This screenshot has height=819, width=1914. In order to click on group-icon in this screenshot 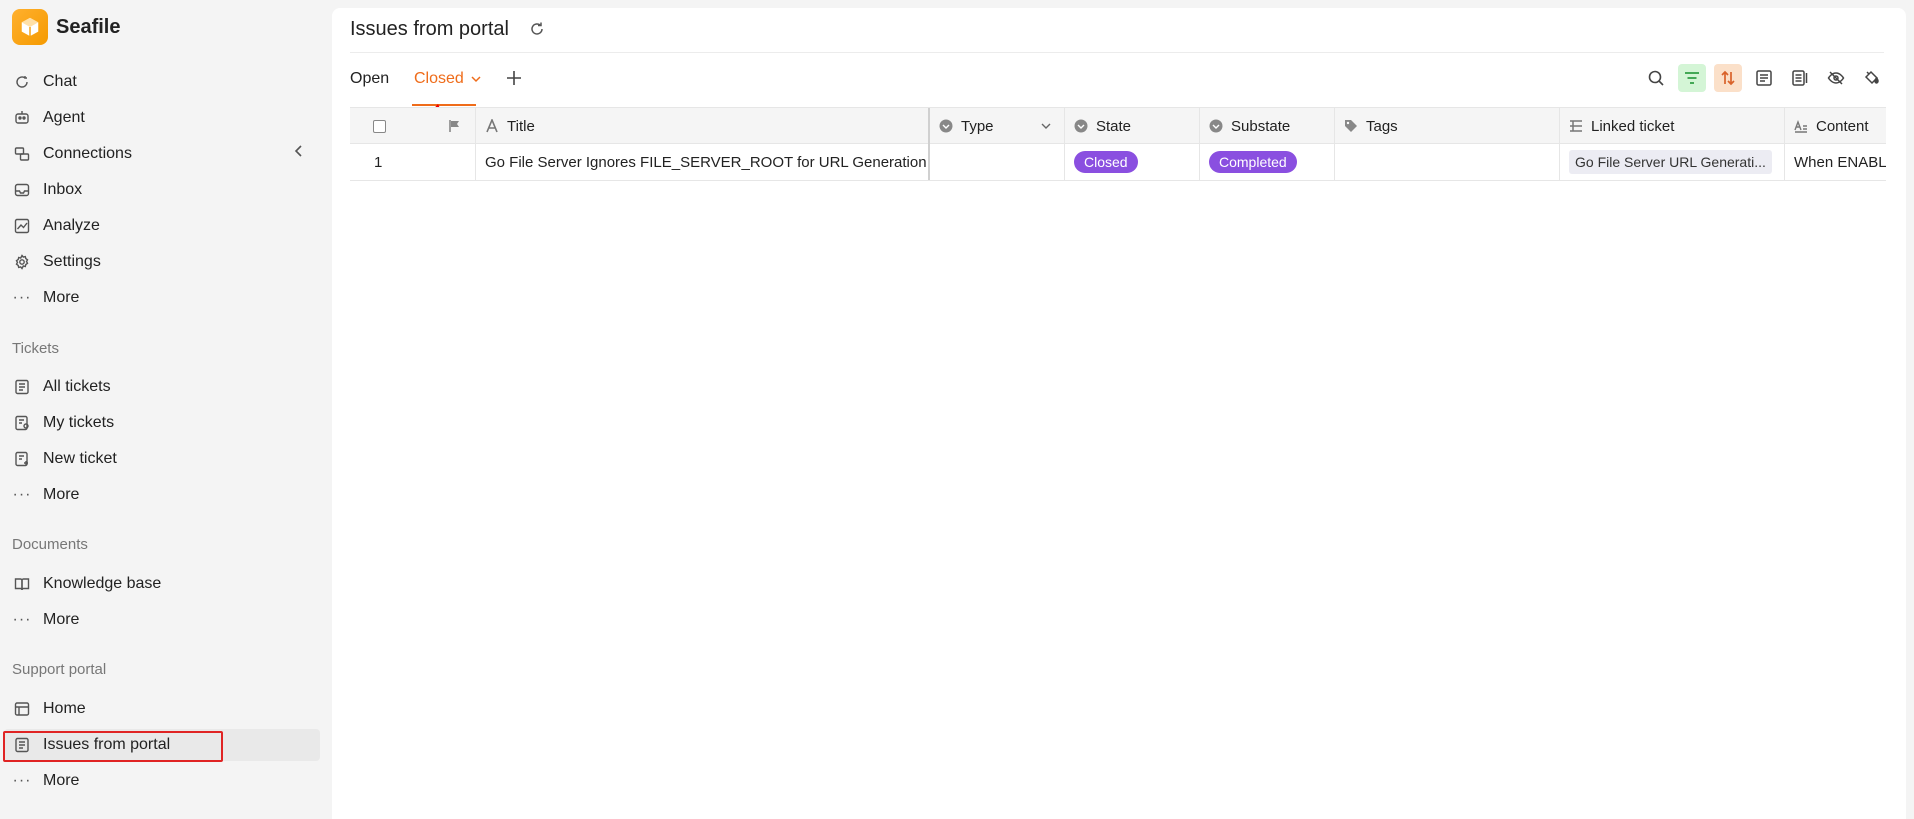, I will do `click(1764, 78)`.